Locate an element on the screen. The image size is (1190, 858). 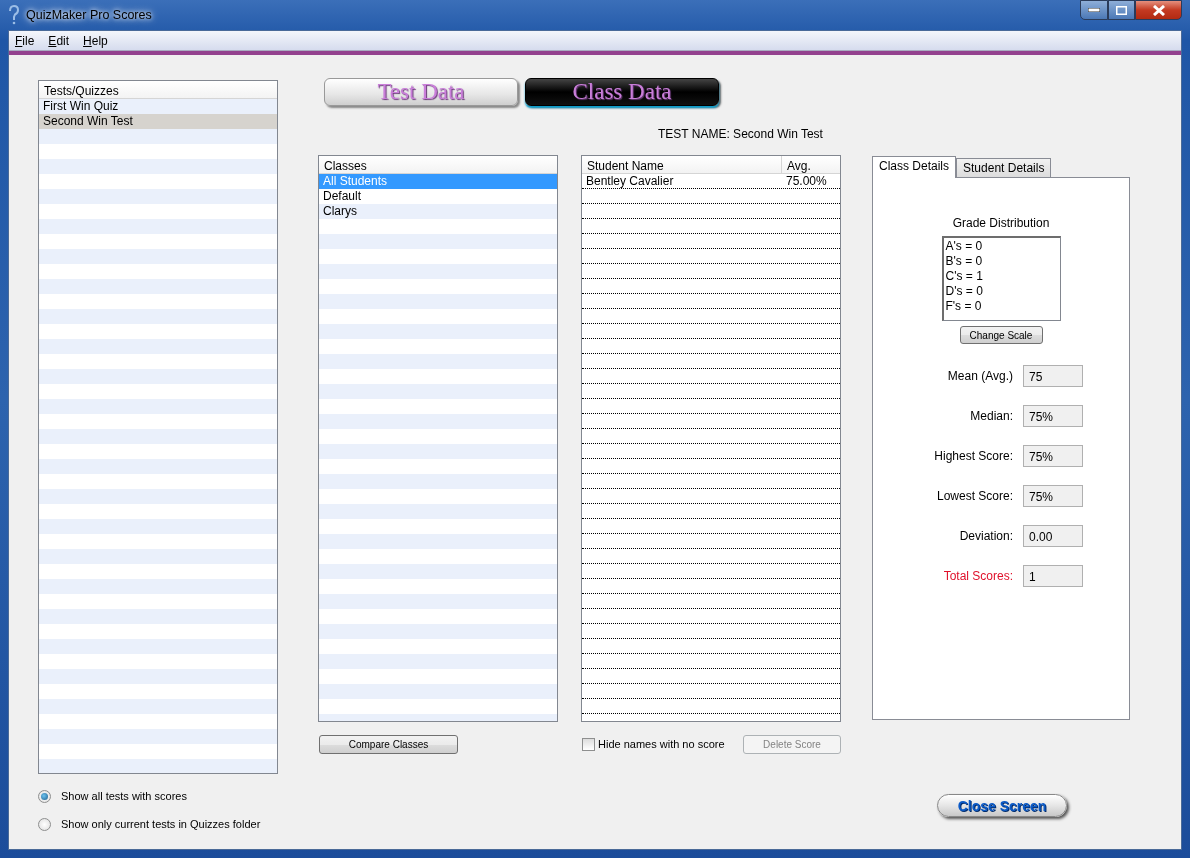
table-cell-text: Bentley Cavalier is located at coordinates (630, 181).